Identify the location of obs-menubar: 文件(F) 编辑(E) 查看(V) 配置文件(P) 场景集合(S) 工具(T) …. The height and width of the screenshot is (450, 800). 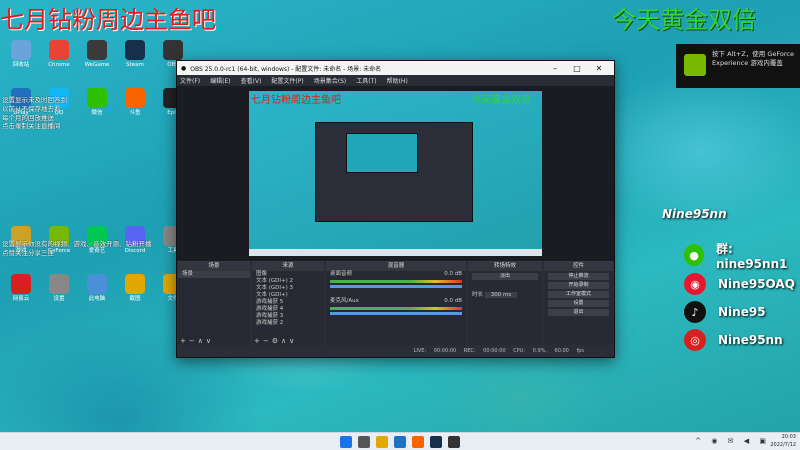
(395, 80).